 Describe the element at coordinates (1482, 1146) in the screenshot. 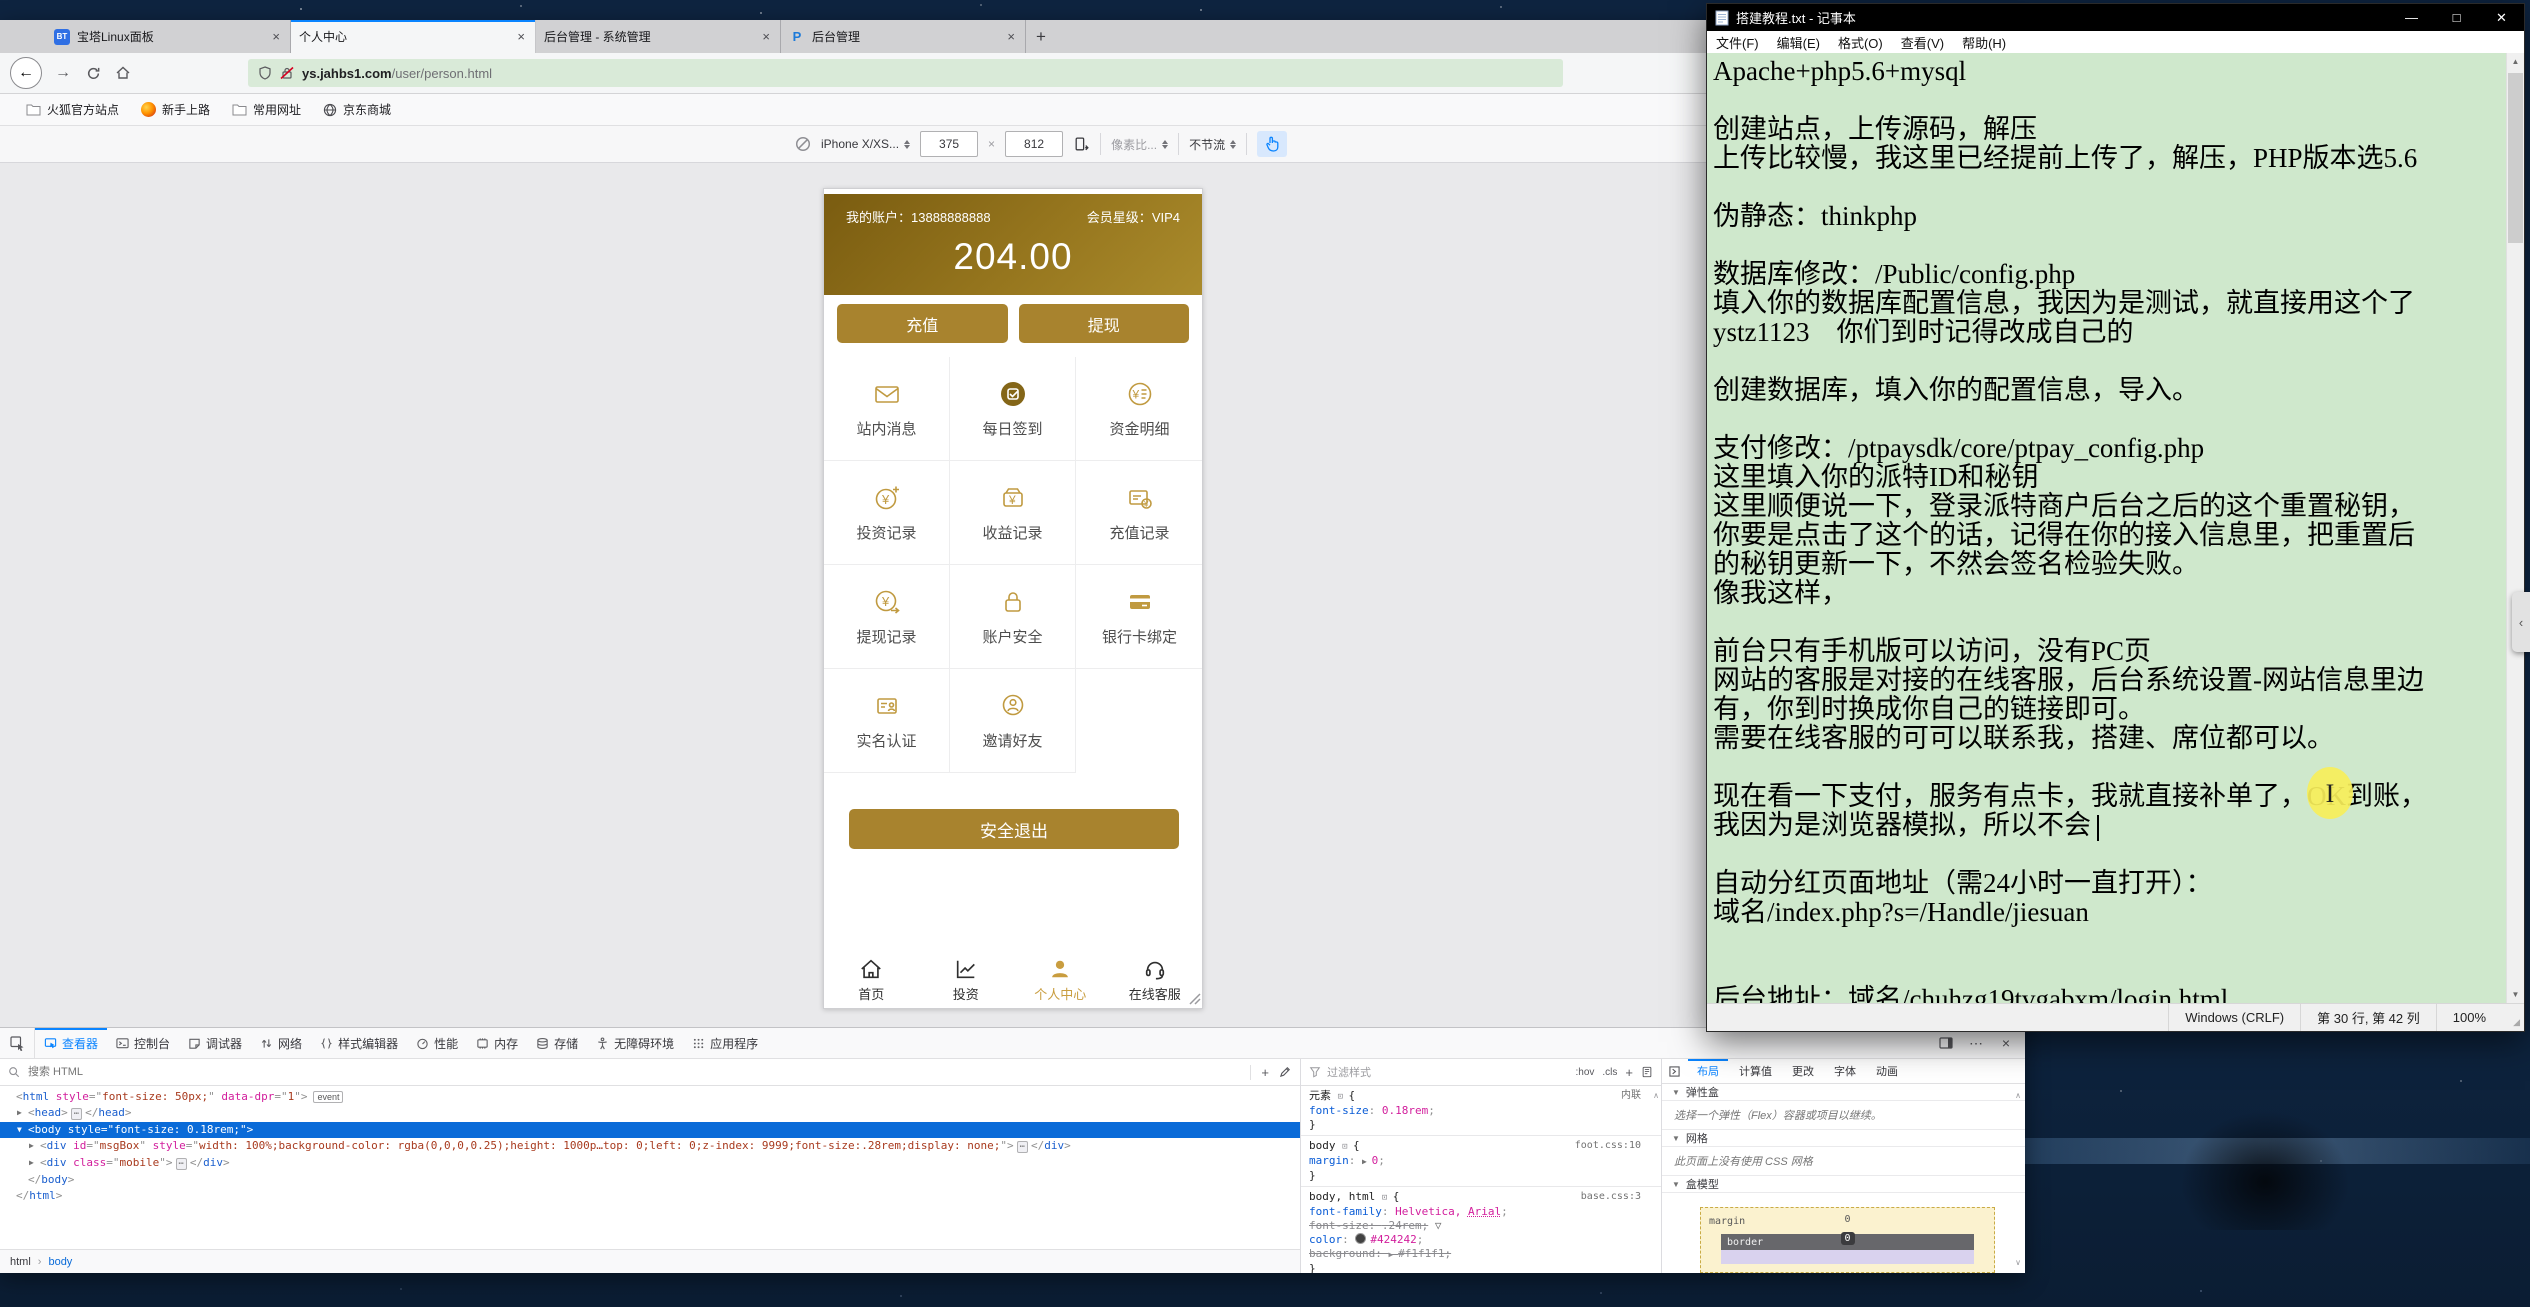

I see `css-rule-row: body ⊡ {foot.css:10` at that location.